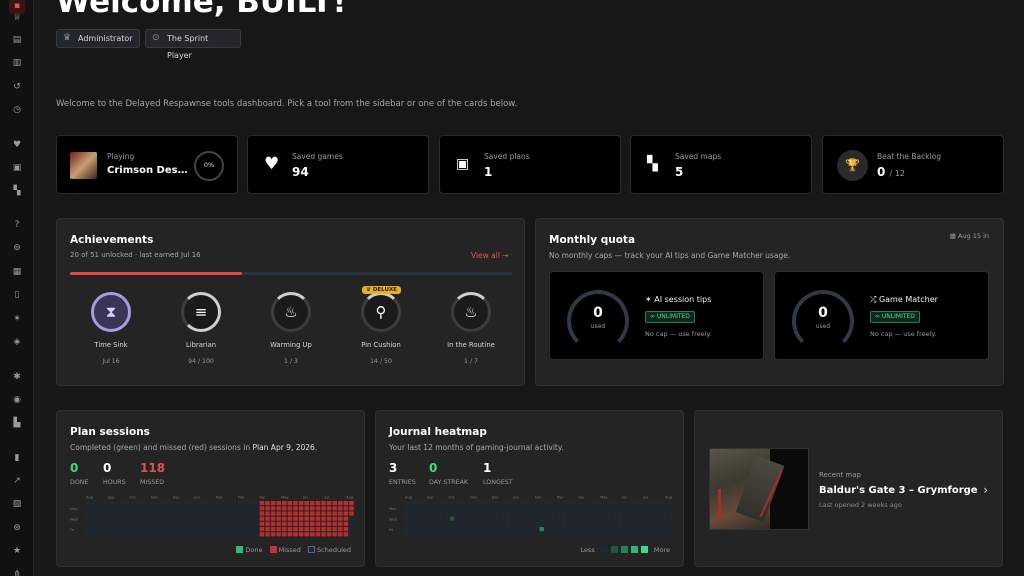  I want to click on achievement-item: ⚲ ♛ DELUXE Pin Cushion 14 / 50, so click(381, 325).